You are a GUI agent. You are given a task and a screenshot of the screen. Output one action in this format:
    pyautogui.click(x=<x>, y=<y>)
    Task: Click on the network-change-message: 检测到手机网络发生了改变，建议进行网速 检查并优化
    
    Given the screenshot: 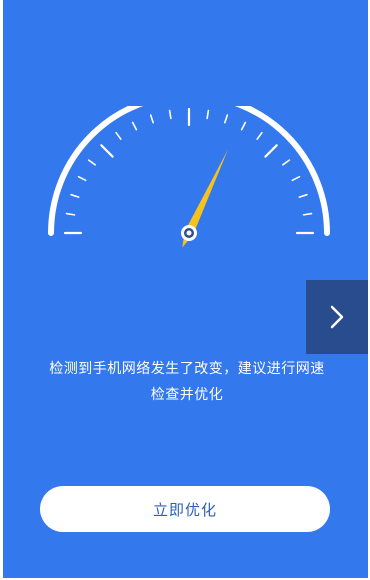 What is the action you would take?
    pyautogui.click(x=187, y=382)
    